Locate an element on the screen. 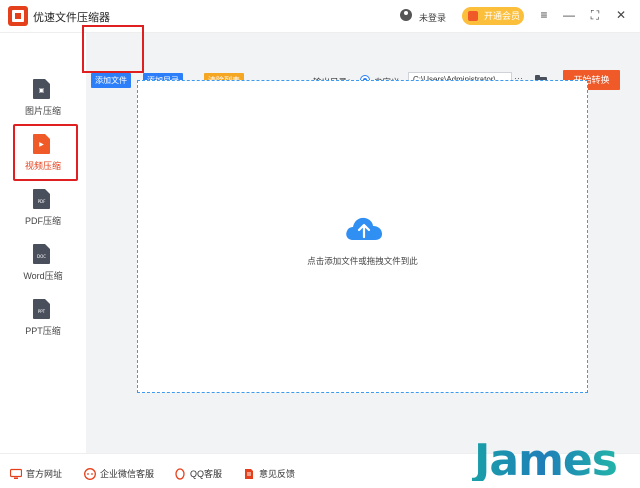  minimize-icon: — is located at coordinates (569, 15).